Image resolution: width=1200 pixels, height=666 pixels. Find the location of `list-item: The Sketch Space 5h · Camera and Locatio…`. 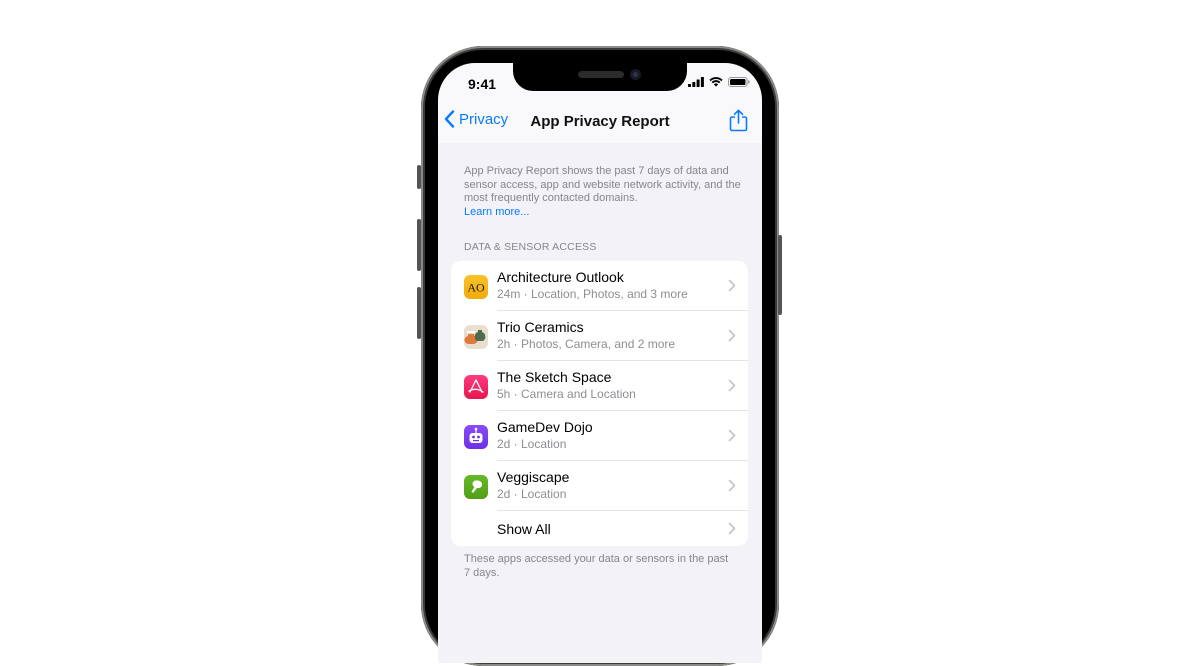

list-item: The Sketch Space 5h · Camera and Locatio… is located at coordinates (599, 386).